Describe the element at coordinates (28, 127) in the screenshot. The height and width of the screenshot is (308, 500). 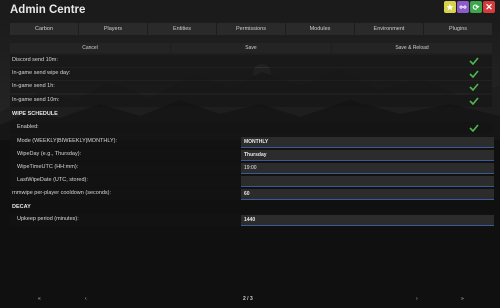
I see `setting-label: Enabled:` at that location.